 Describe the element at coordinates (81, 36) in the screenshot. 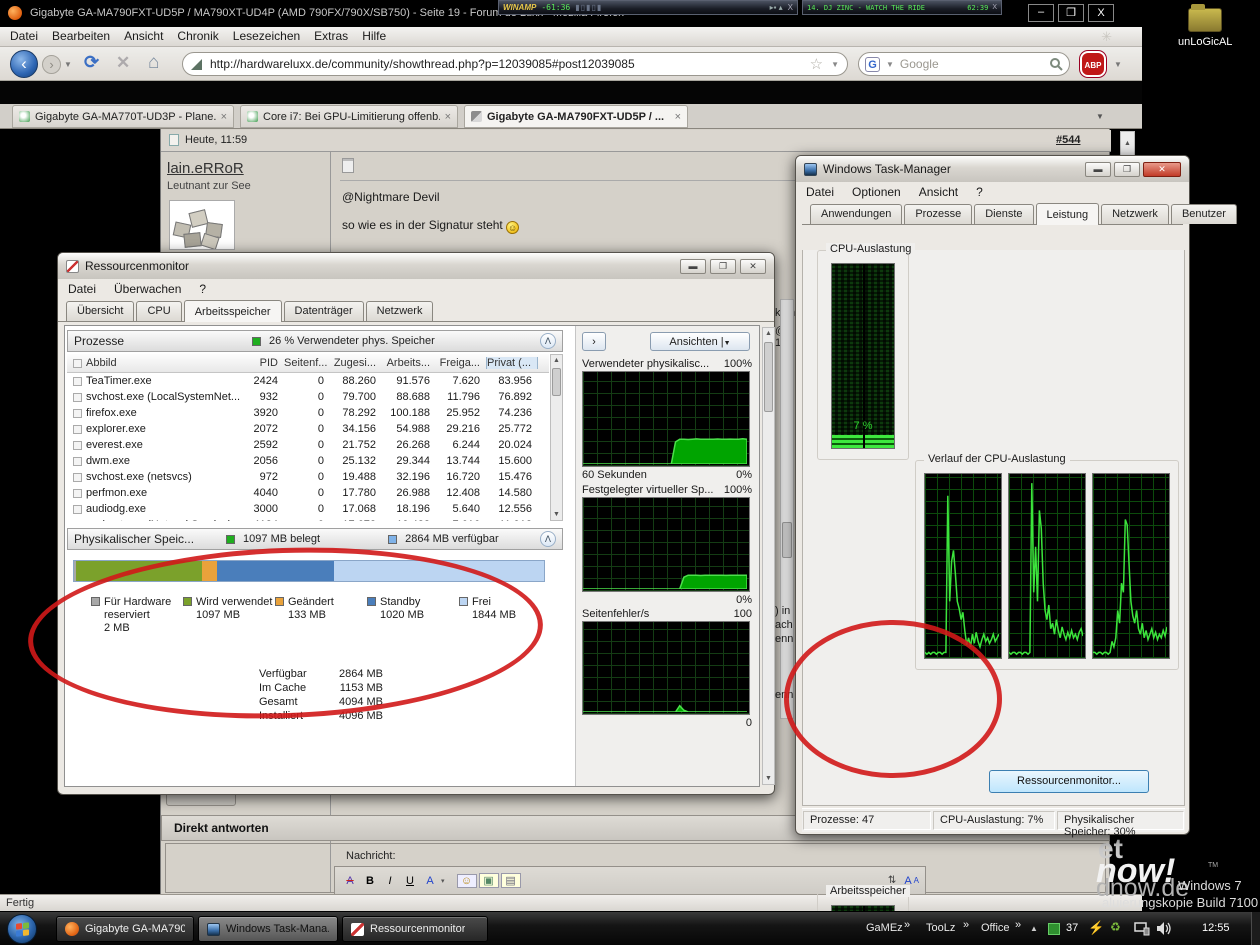

I see `menu-bearbeiten: Bearbeiten` at that location.